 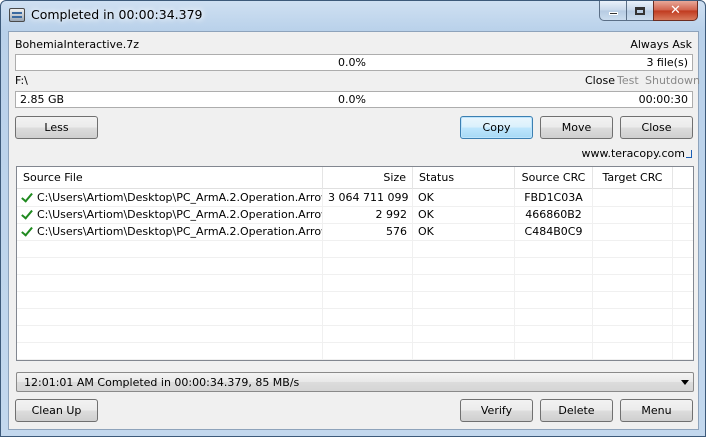 What do you see at coordinates (496, 127) in the screenshot?
I see `copy-button: Copy` at bounding box center [496, 127].